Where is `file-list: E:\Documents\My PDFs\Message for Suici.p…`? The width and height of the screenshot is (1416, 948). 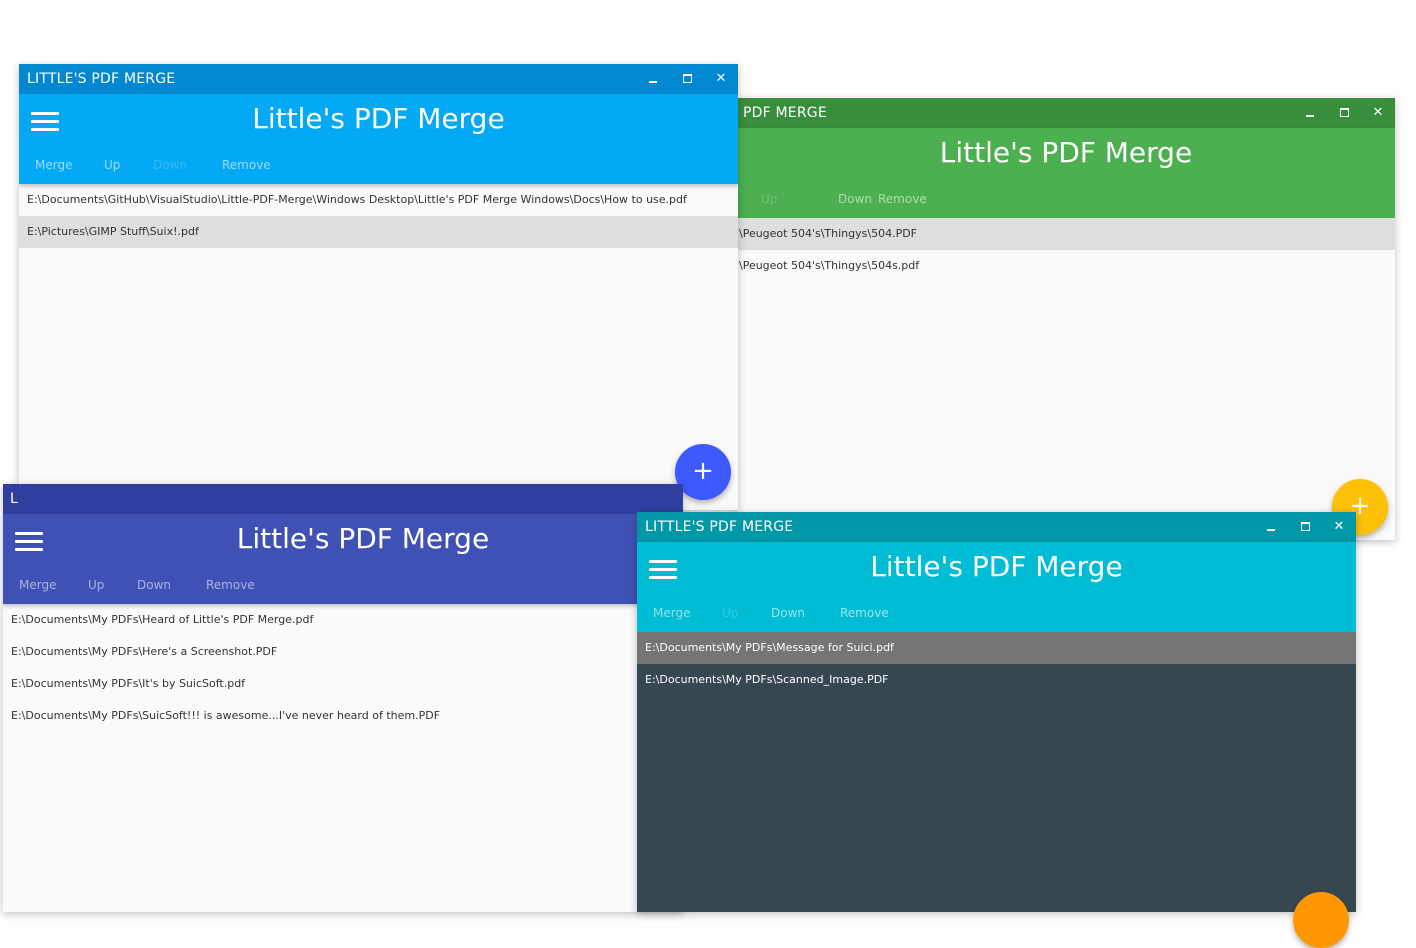 file-list: E:\Documents\My PDFs\Message for Suici.p… is located at coordinates (996, 664).